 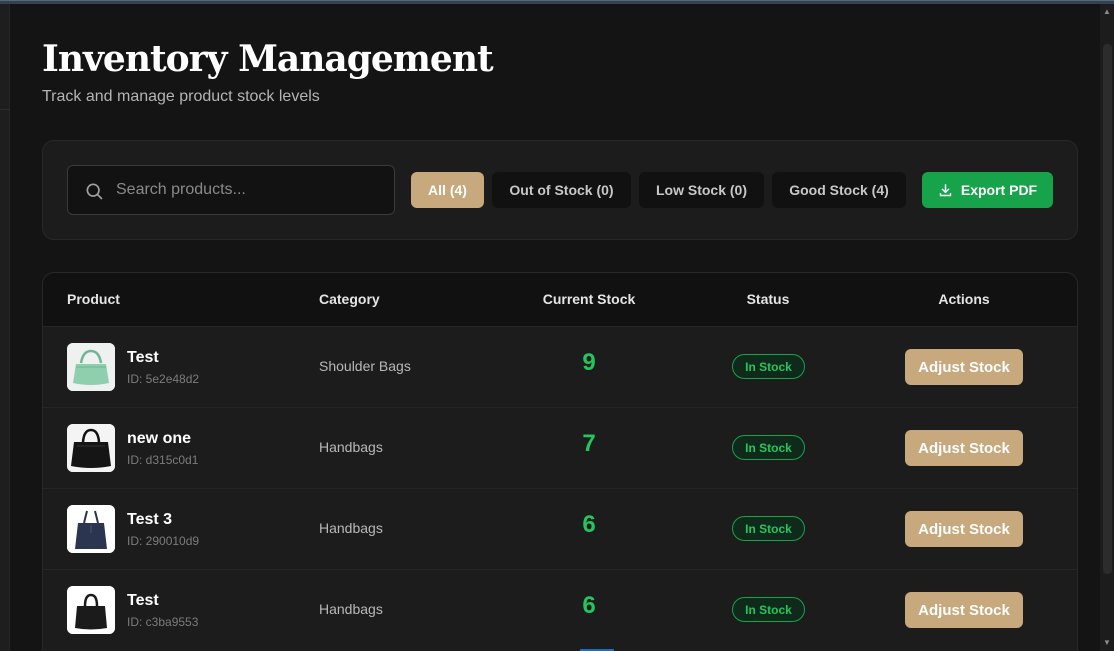 I want to click on product-image-black-satchel-bag, so click(x=91, y=610).